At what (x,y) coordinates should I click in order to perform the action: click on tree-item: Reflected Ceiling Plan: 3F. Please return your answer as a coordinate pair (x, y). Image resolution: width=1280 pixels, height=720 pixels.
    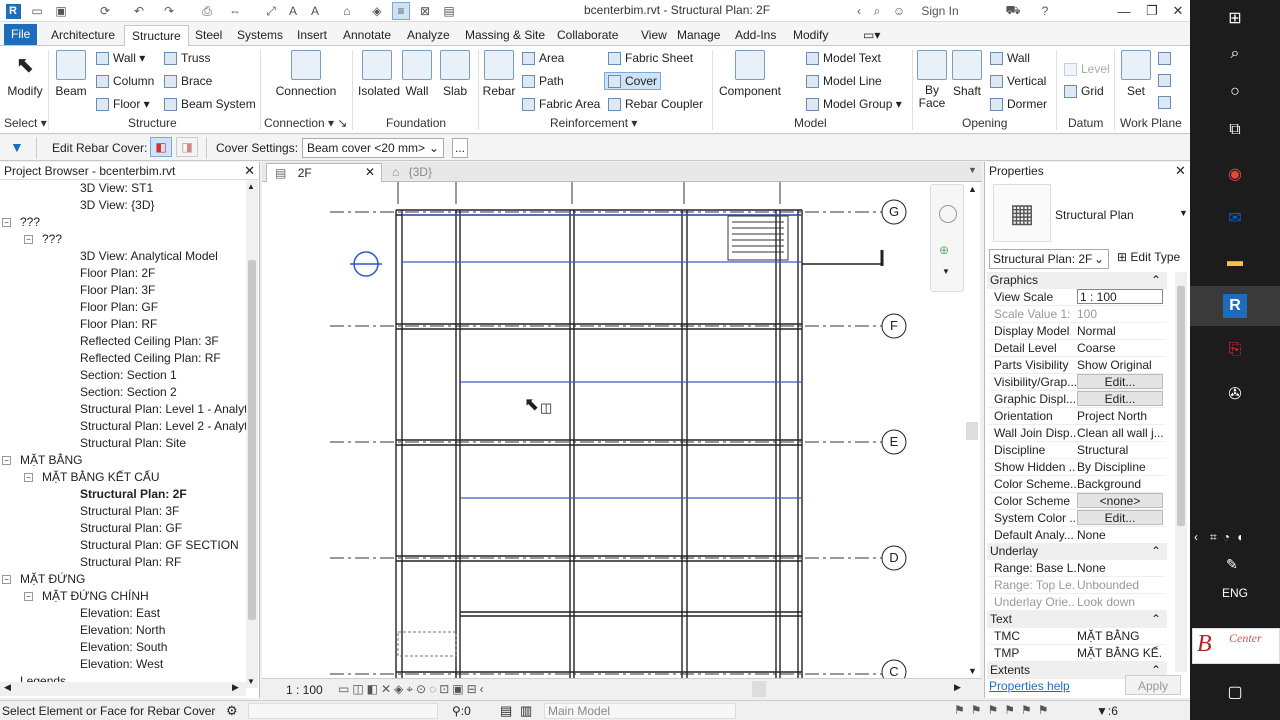
    Looking at the image, I should click on (149, 341).